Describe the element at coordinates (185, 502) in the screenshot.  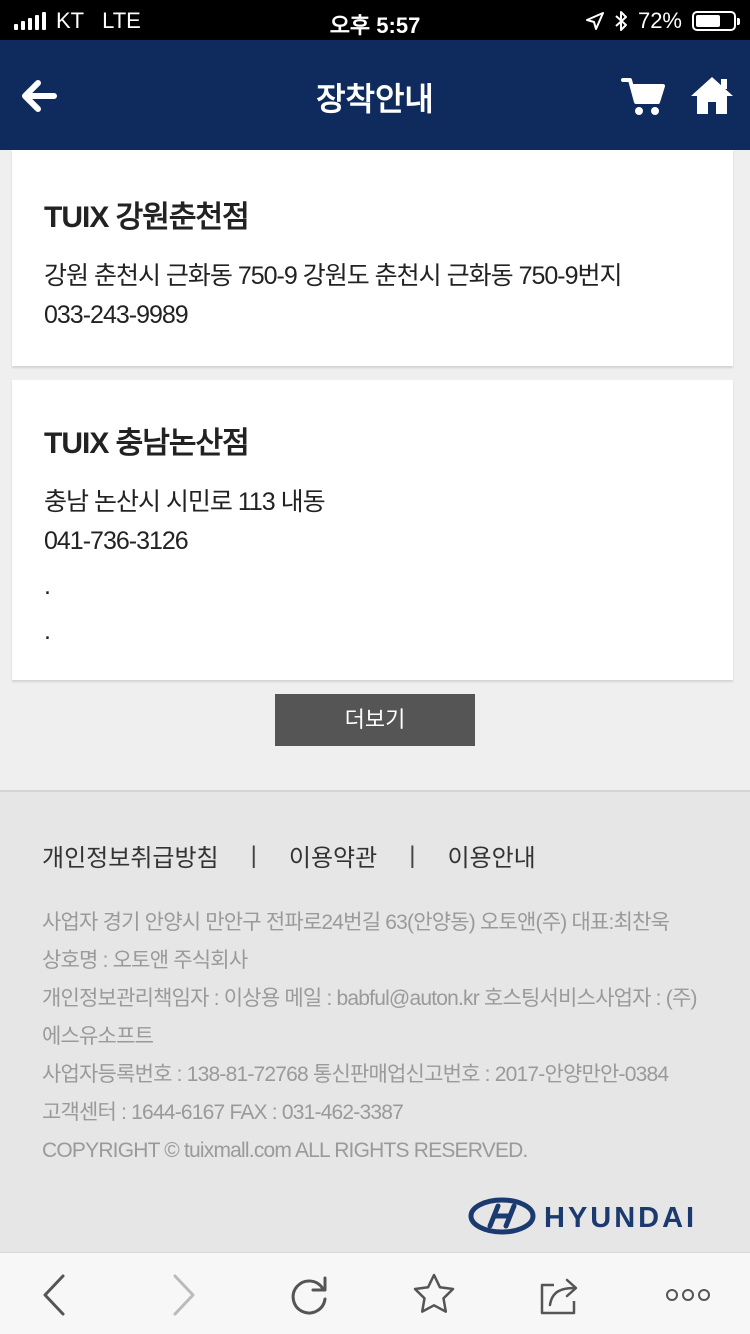
I see `store-address: 충남 논산시 시민로 113 내동` at that location.